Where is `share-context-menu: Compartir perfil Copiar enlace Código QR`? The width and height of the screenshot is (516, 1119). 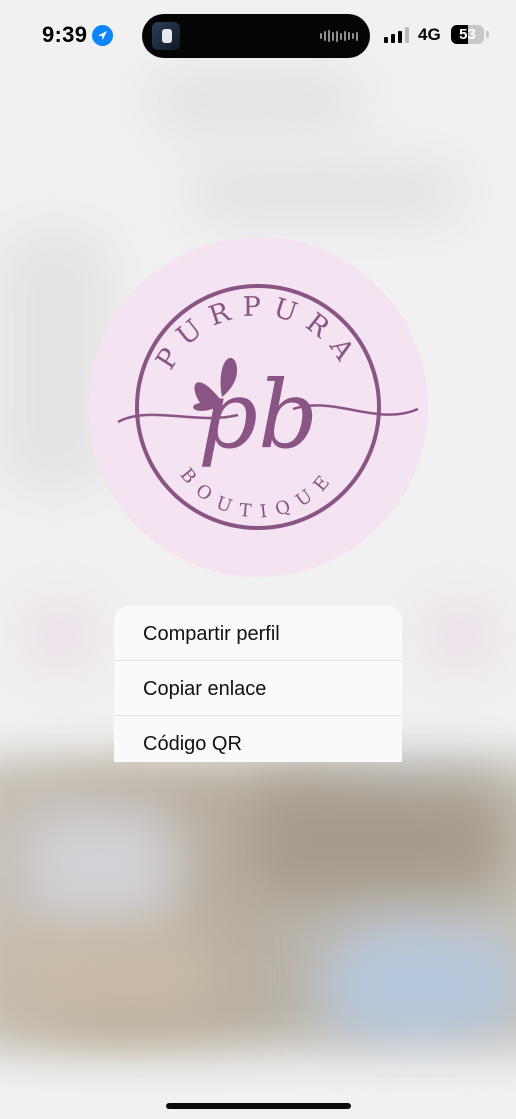
share-context-menu: Compartir perfil Copiar enlace Código QR is located at coordinates (258, 684).